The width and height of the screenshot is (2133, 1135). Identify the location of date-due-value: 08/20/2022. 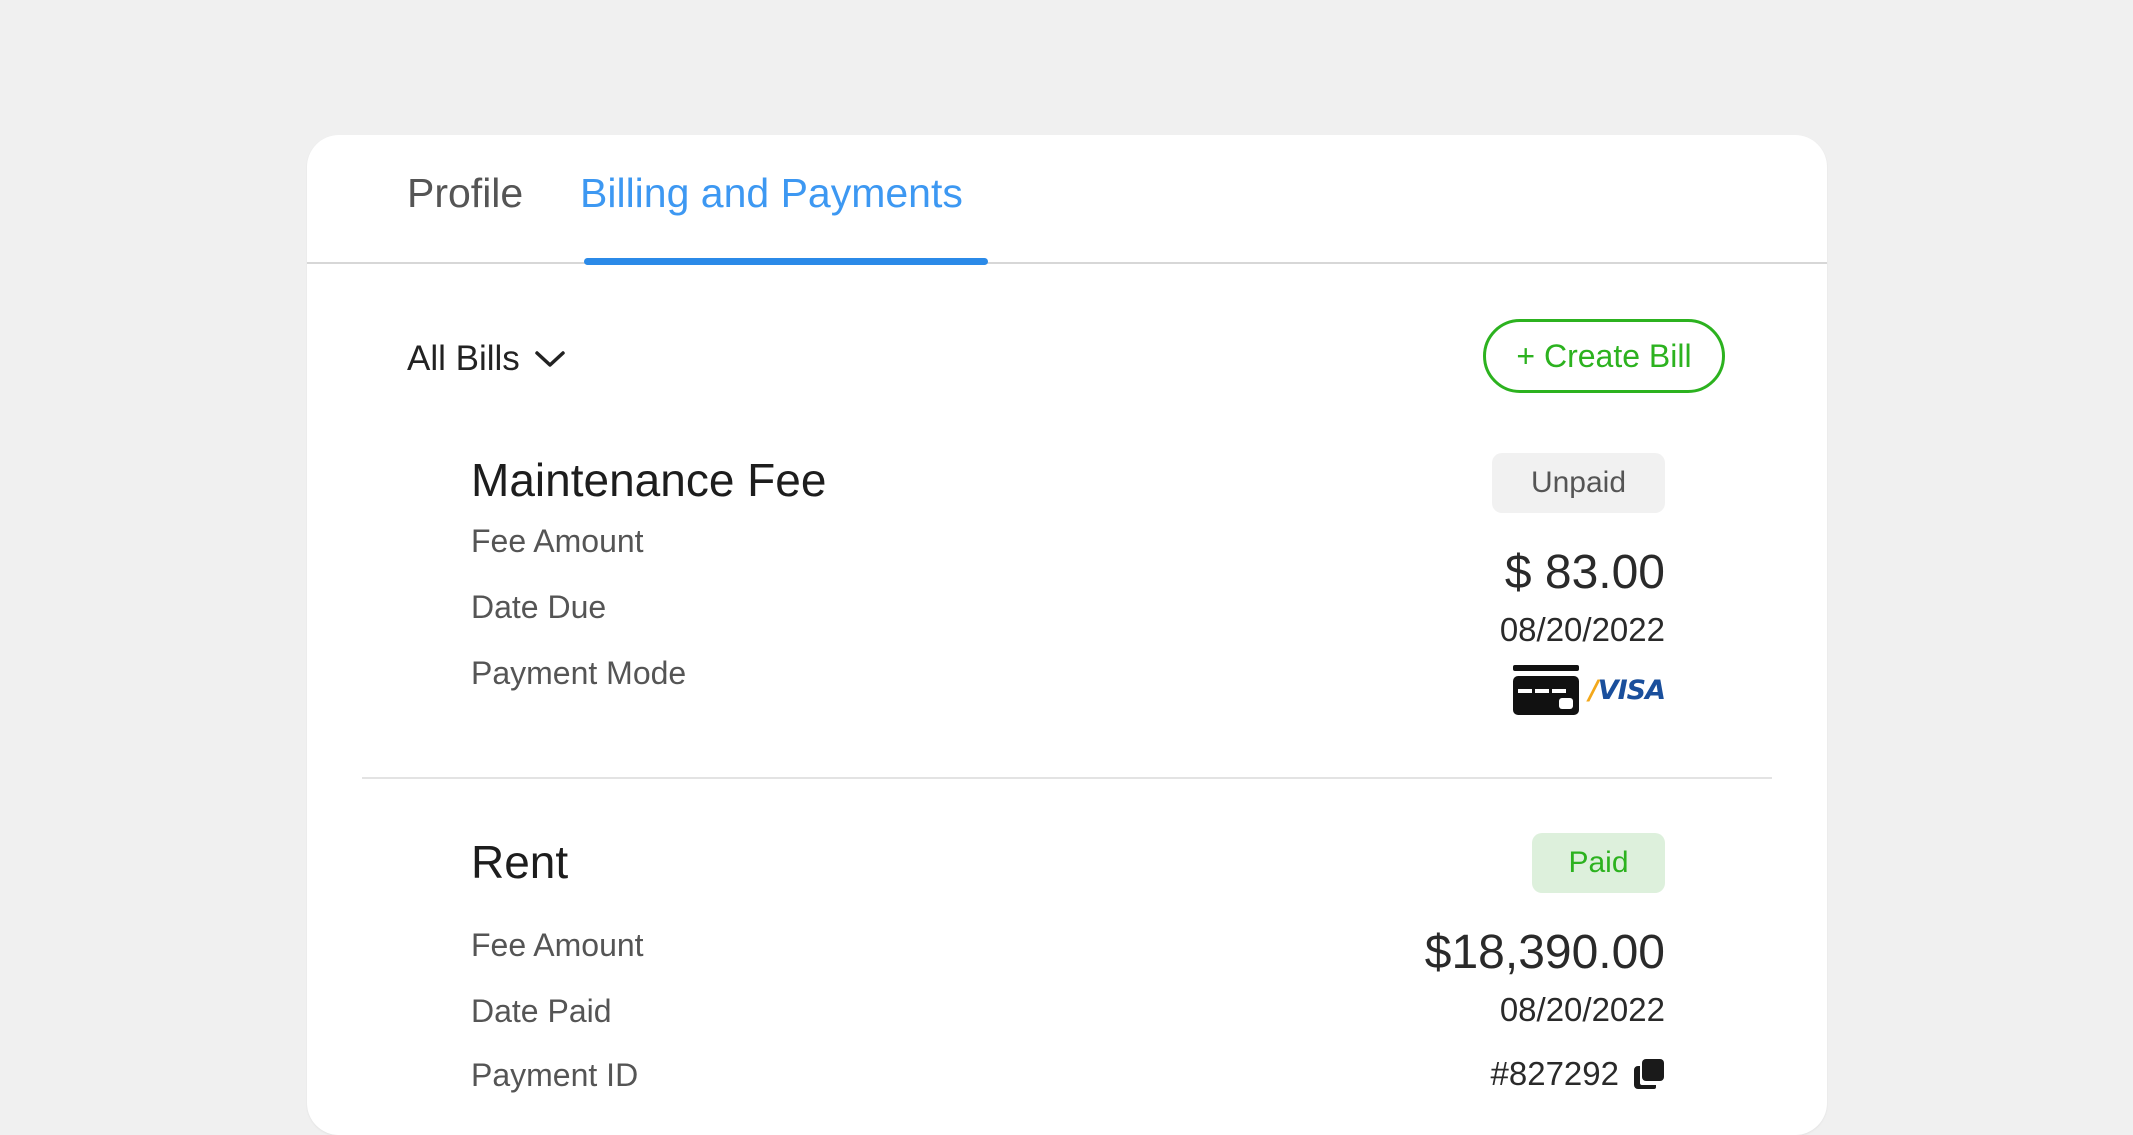
(1582, 629).